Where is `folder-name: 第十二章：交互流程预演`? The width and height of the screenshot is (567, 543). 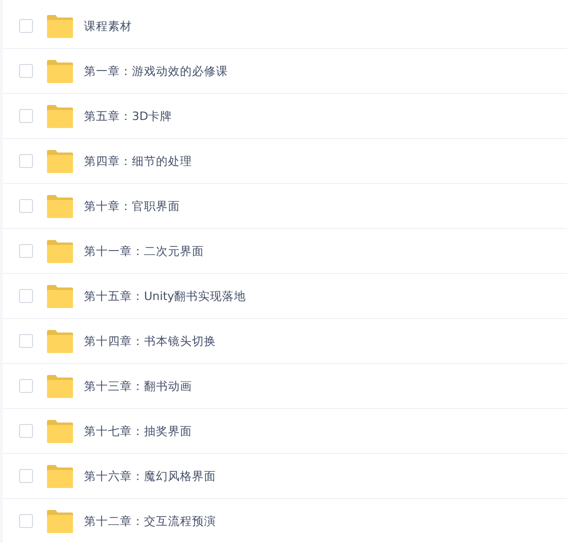
folder-name: 第十二章：交互流程预演 is located at coordinates (150, 521).